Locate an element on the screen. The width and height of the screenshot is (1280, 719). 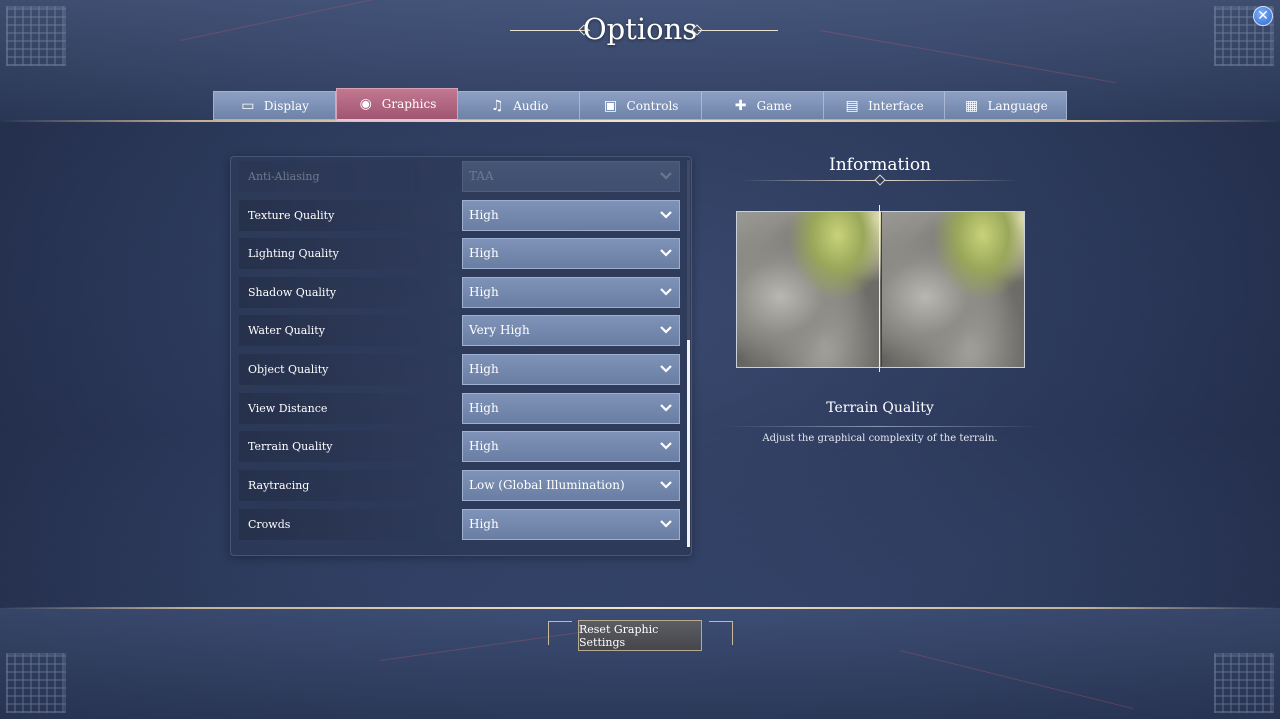
close-button: ✕ is located at coordinates (1263, 16).